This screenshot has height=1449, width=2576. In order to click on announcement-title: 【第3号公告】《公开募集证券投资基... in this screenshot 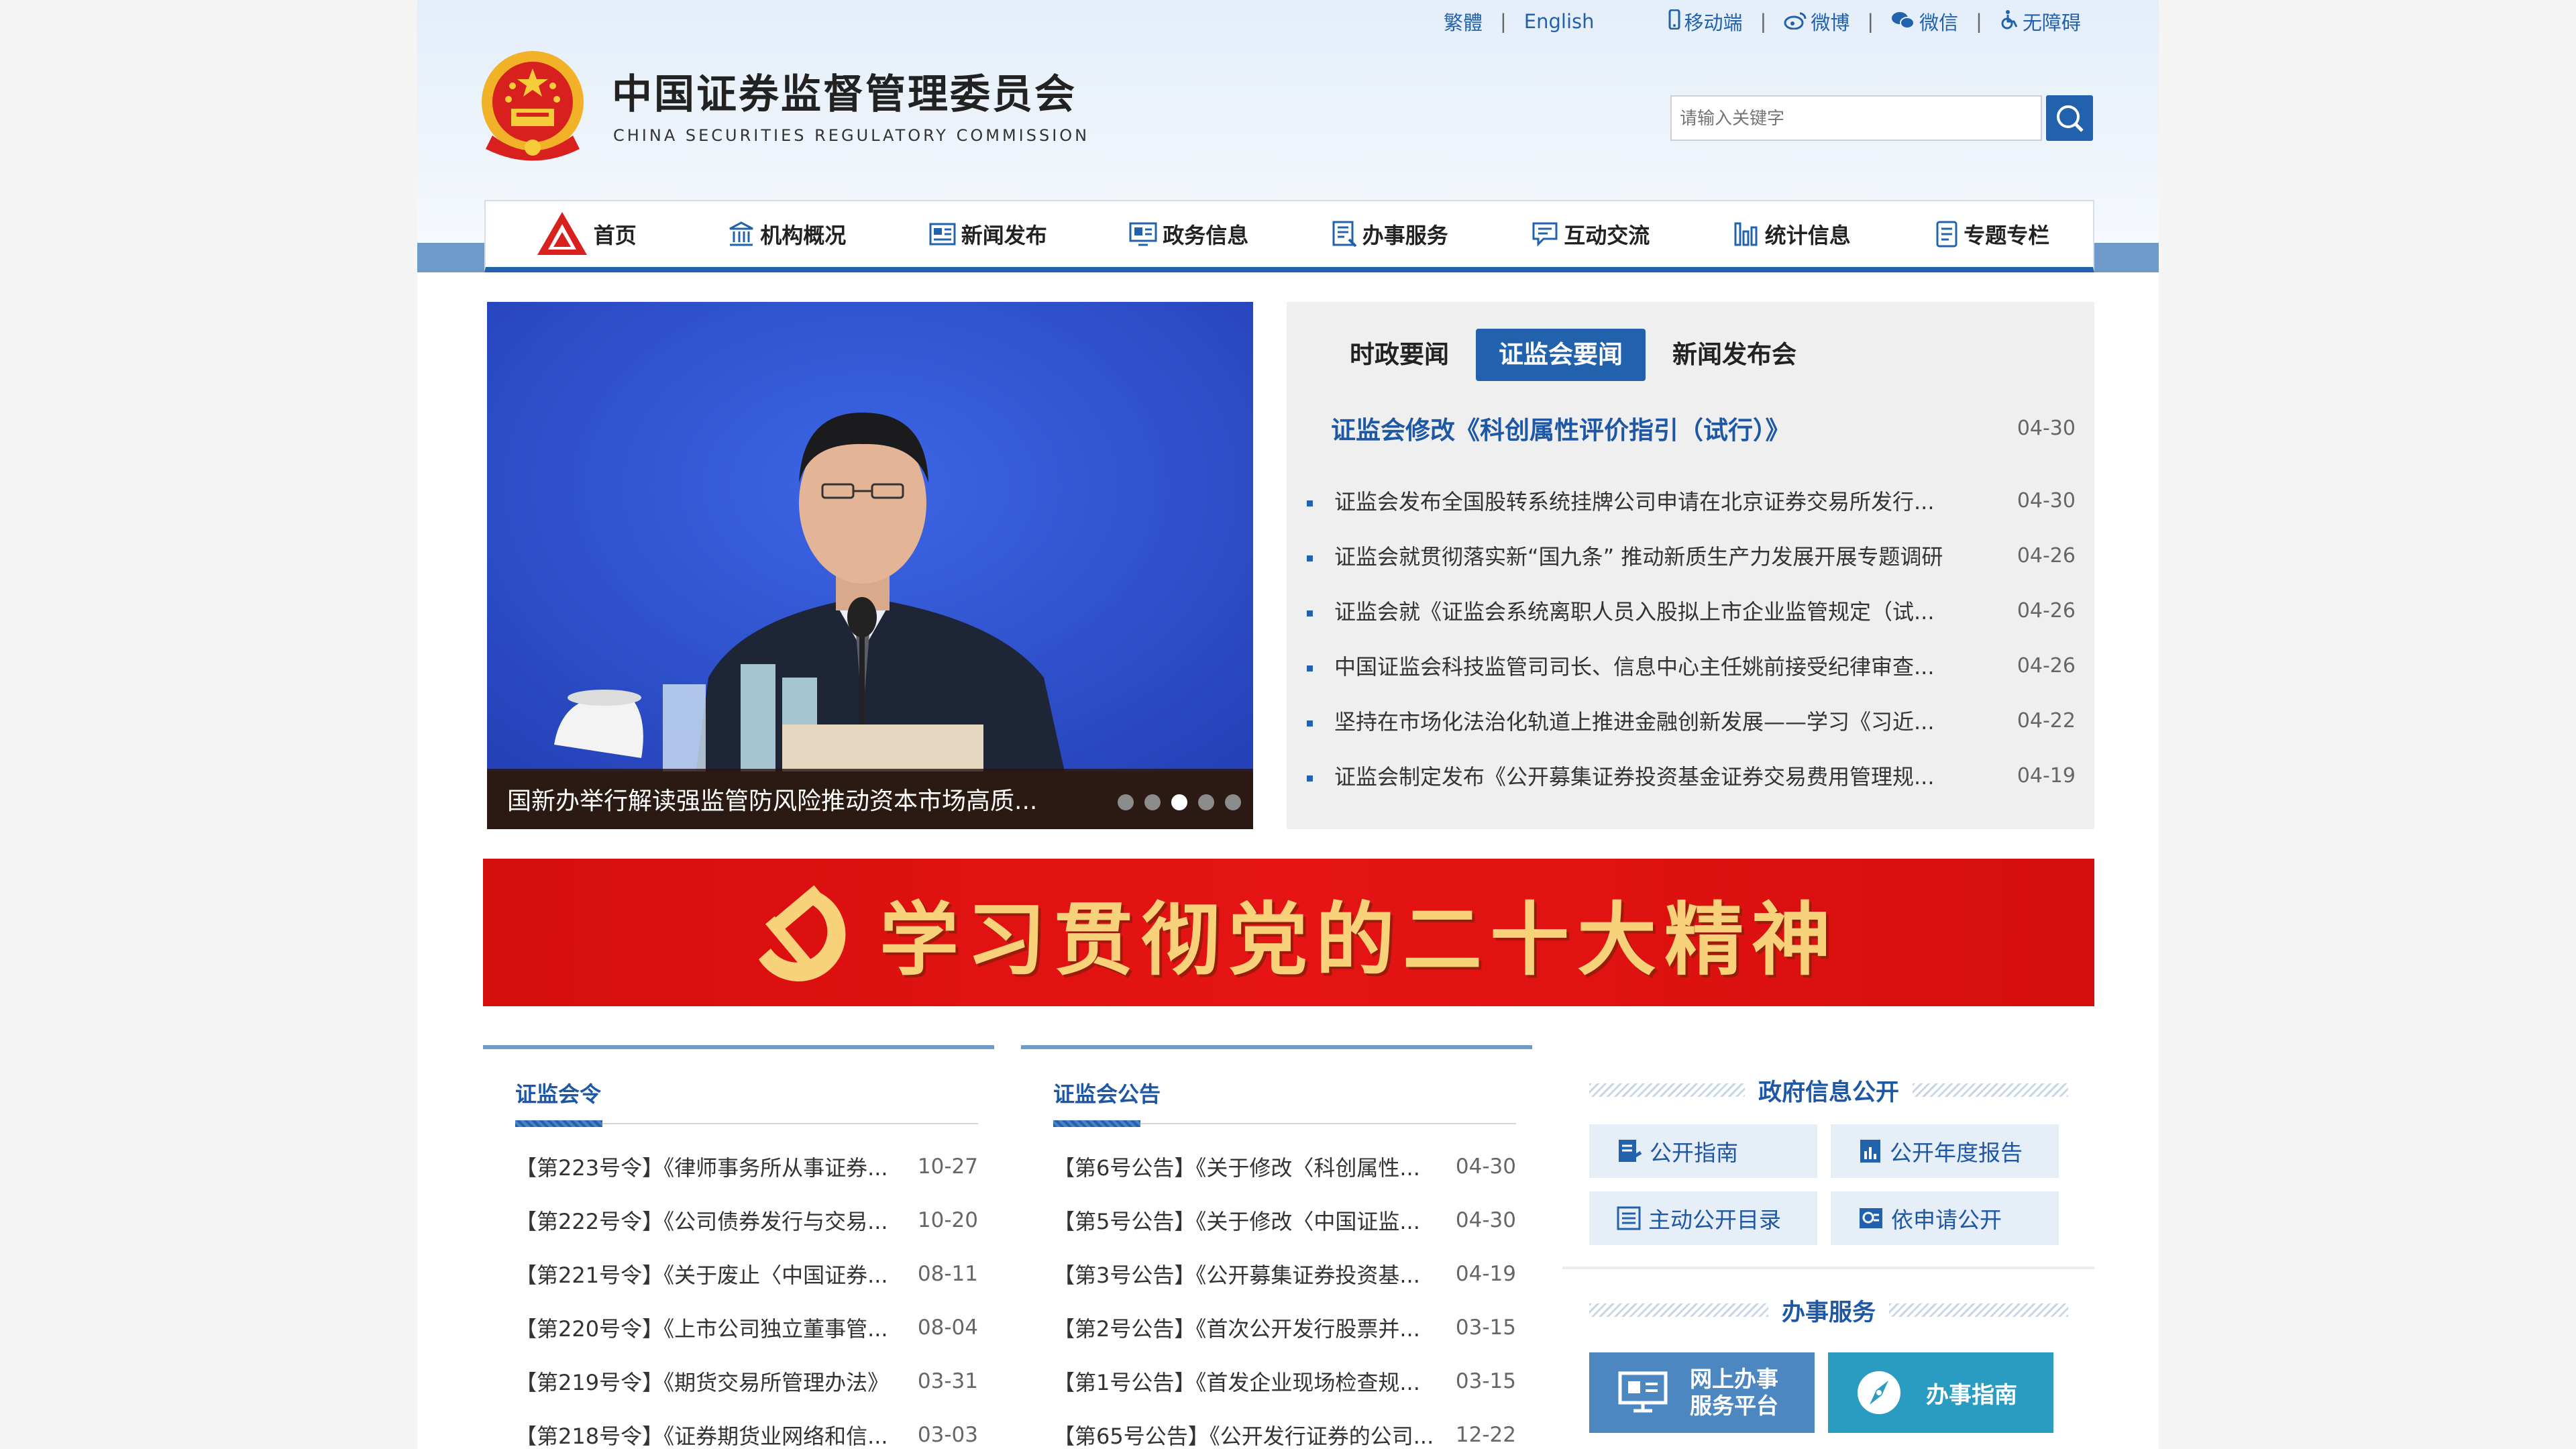, I will do `click(1236, 1273)`.